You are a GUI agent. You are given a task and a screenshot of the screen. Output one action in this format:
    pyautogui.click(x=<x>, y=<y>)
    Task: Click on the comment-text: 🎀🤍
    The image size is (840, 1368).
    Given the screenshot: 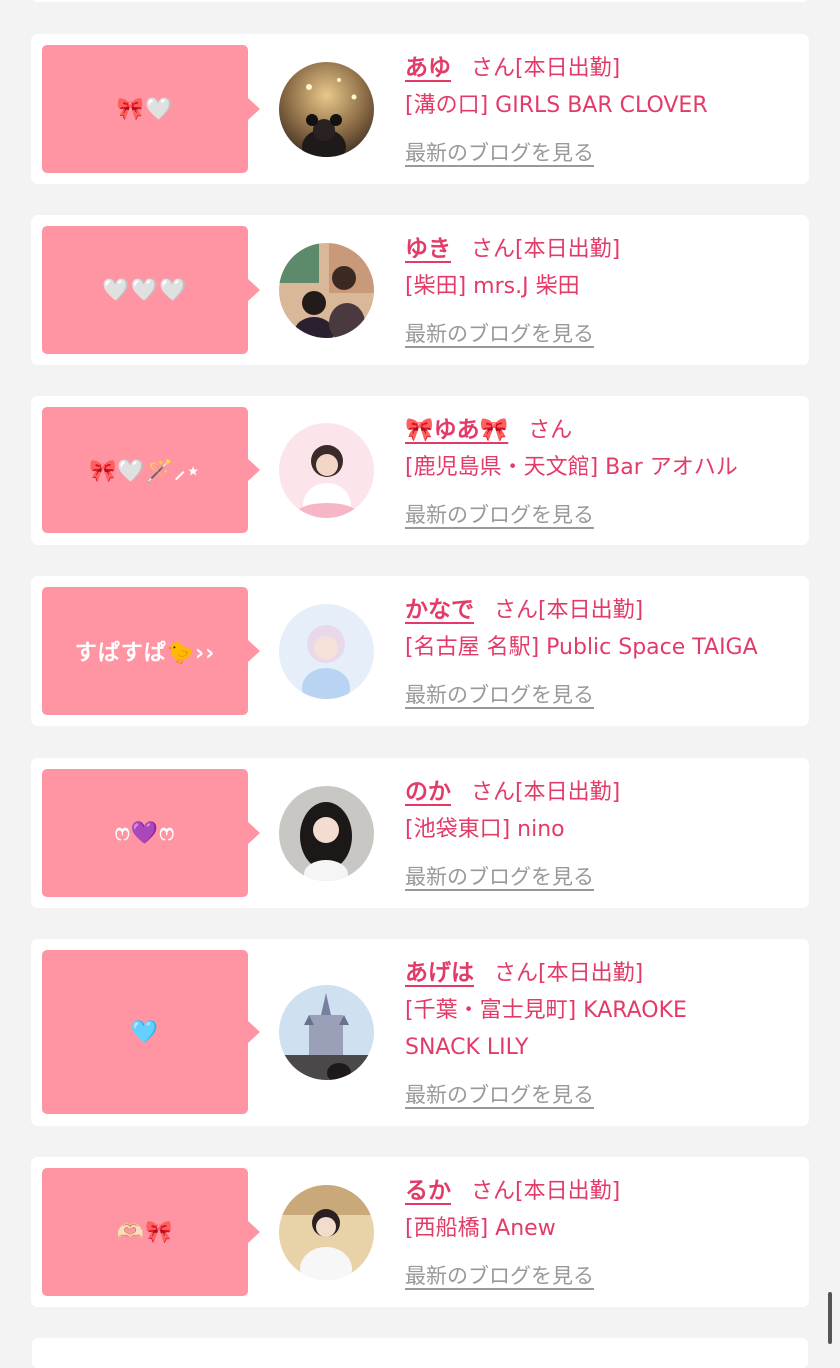 What is the action you would take?
    pyautogui.click(x=145, y=109)
    